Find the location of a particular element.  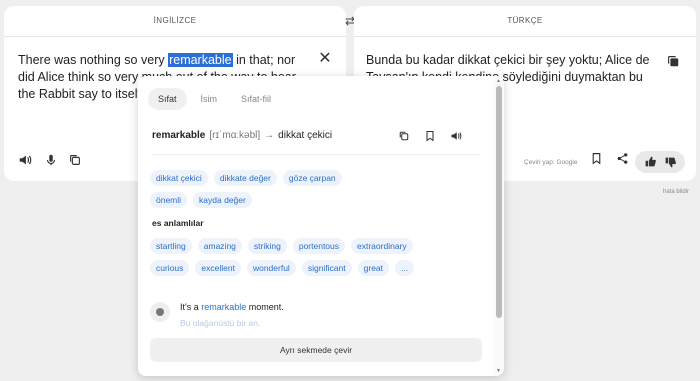

translation-chip: dikkat çekici is located at coordinates (179, 178).